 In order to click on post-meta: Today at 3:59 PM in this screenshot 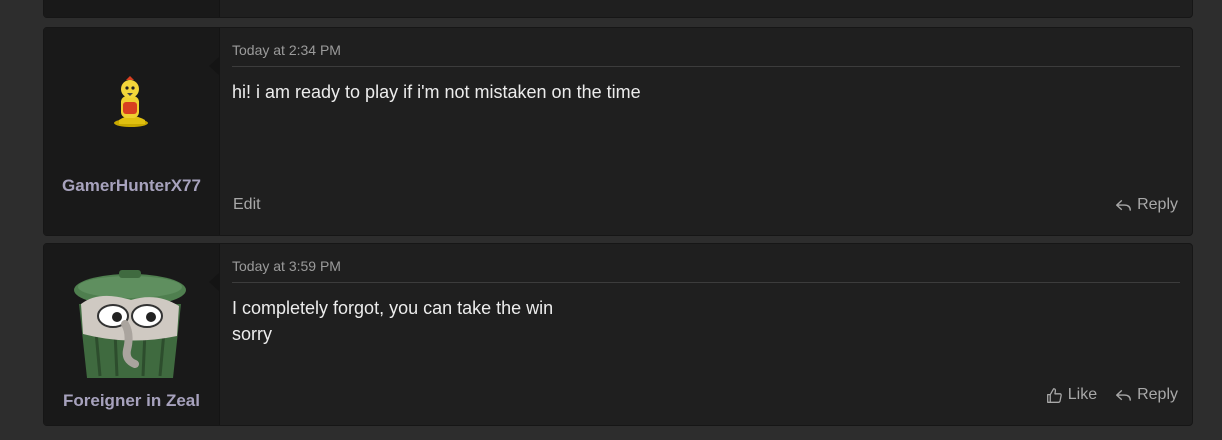, I will do `click(706, 270)`.